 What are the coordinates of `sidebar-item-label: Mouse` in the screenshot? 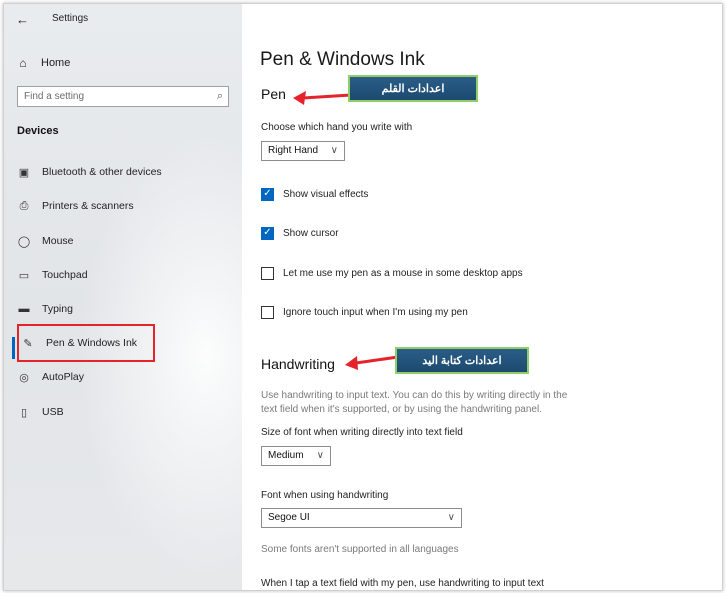 It's located at (58, 241).